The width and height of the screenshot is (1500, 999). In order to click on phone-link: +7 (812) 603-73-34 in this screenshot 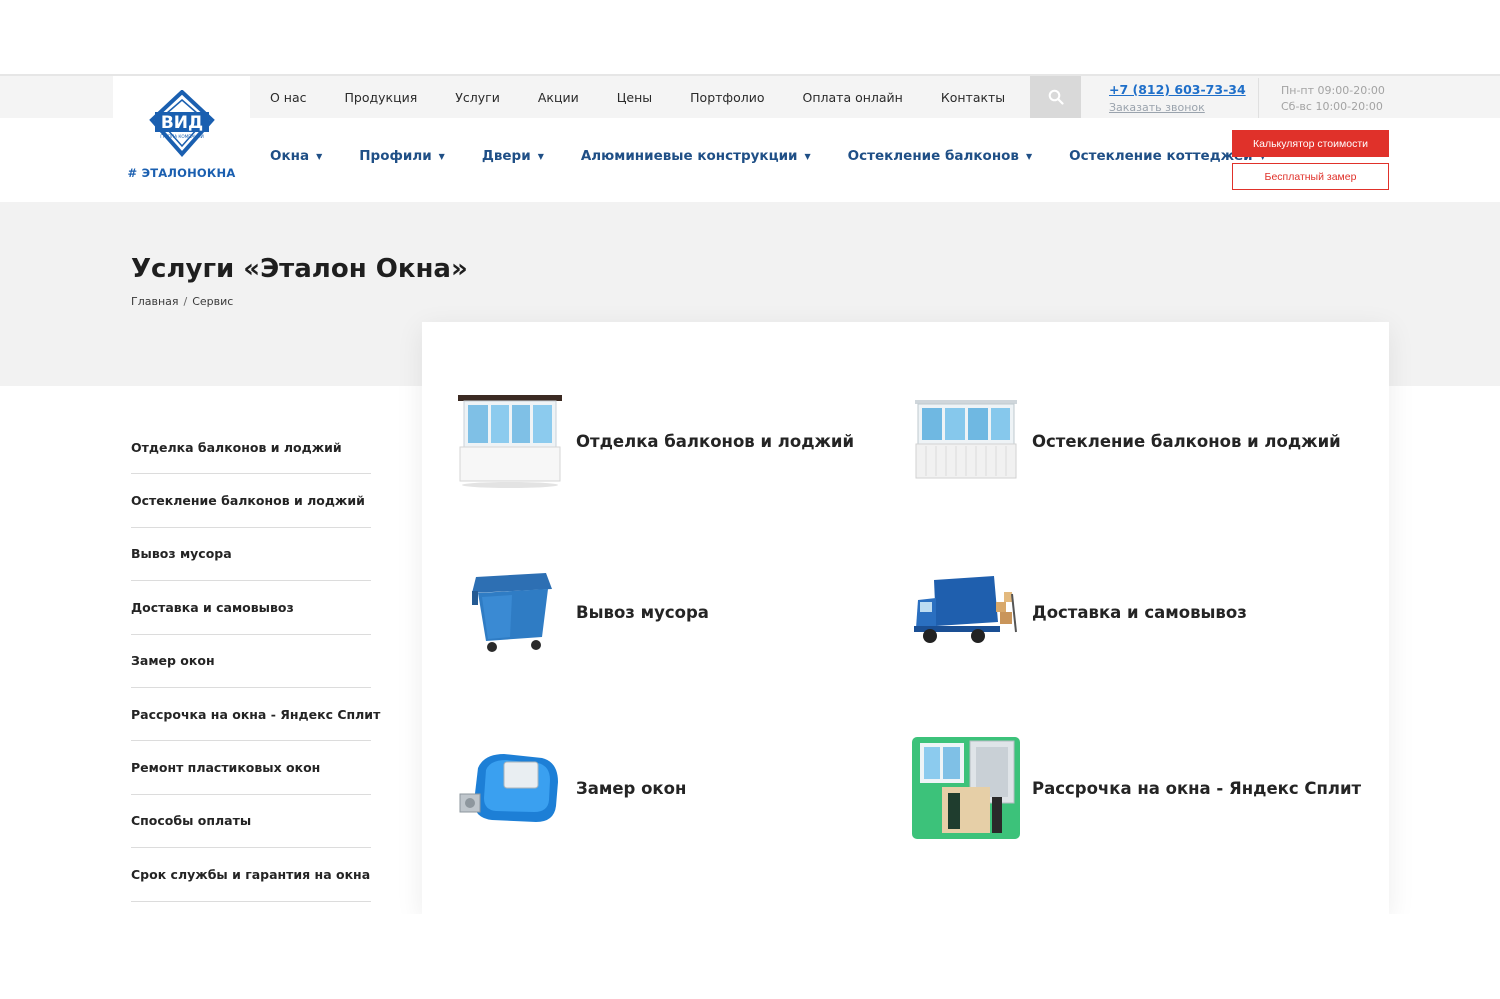, I will do `click(1177, 89)`.